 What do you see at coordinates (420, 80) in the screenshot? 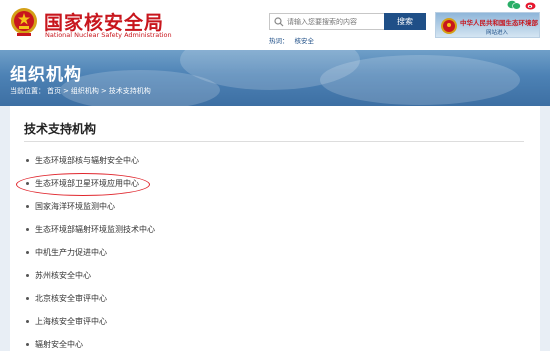
I see `banner-cloud-decoration` at bounding box center [420, 80].